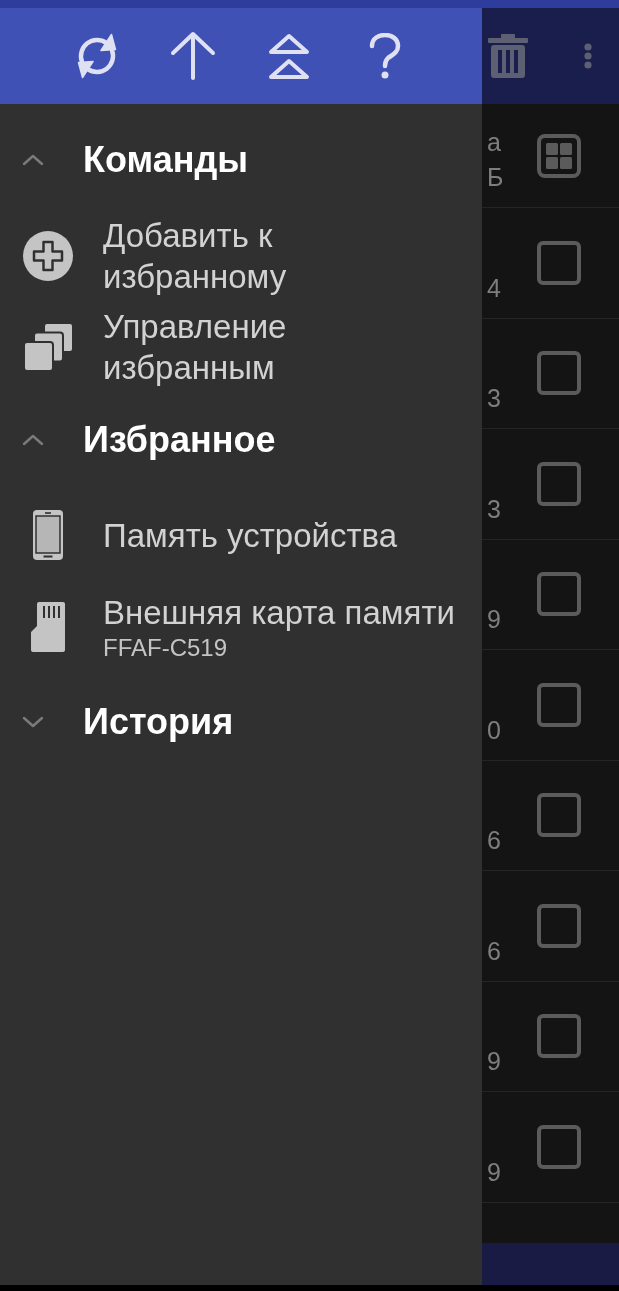 This screenshot has width=619, height=1291. Describe the element at coordinates (48, 627) in the screenshot. I see `sd-card-icon` at that location.